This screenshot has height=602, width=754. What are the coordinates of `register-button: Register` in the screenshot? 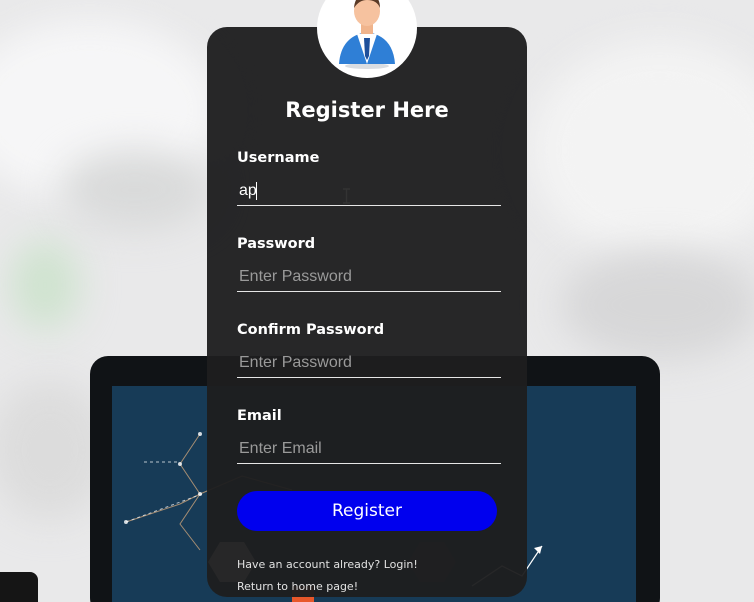 It's located at (367, 511).